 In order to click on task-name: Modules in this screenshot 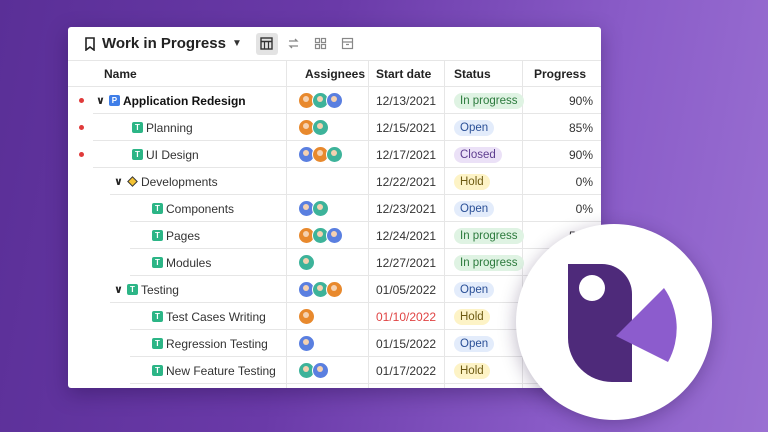, I will do `click(188, 263)`.